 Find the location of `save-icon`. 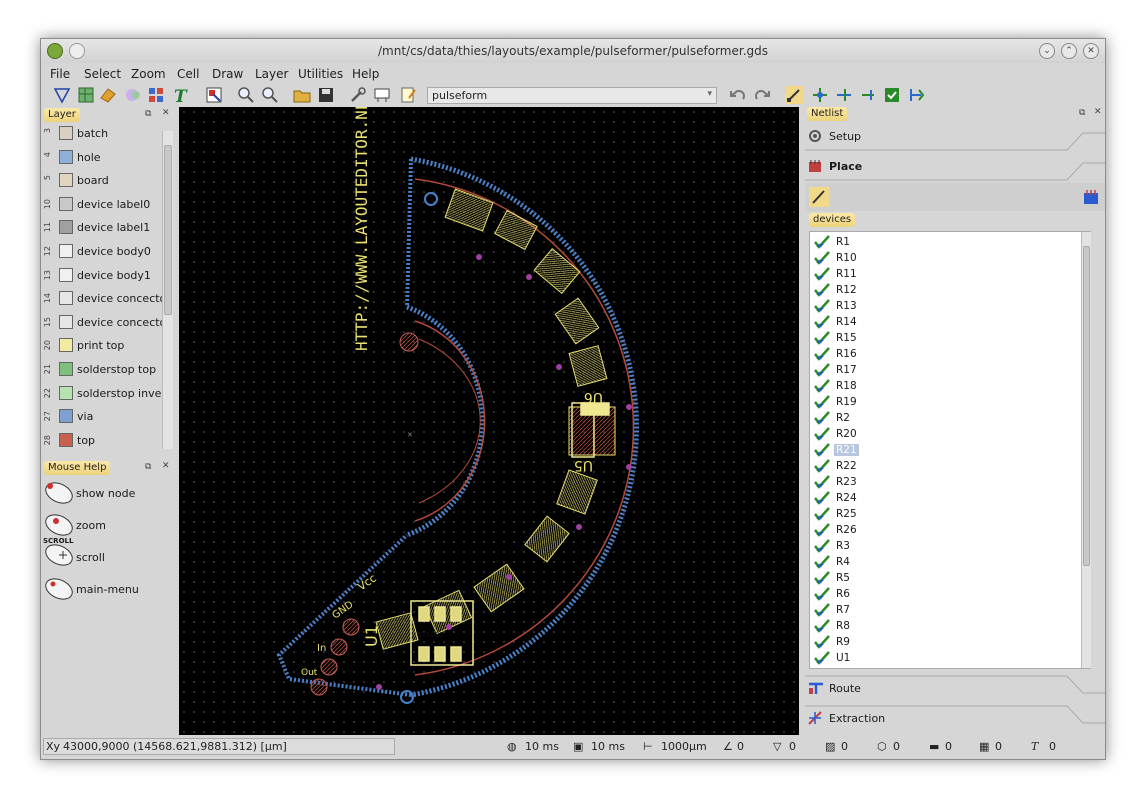

save-icon is located at coordinates (326, 95).